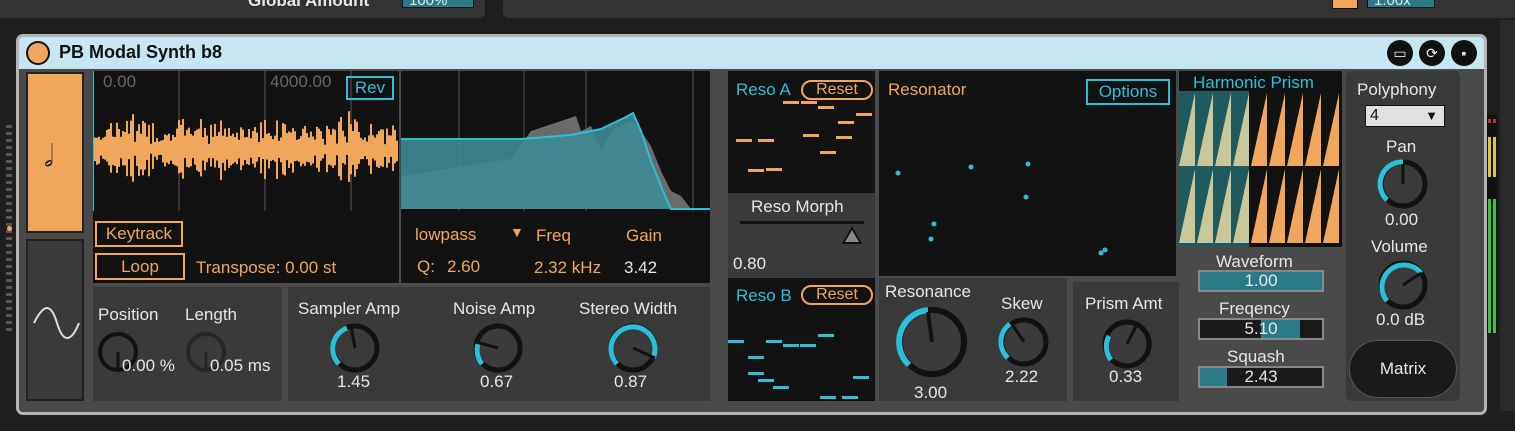 Image resolution: width=1515 pixels, height=431 pixels. I want to click on volume-value: 0.0 dB, so click(1401, 319).